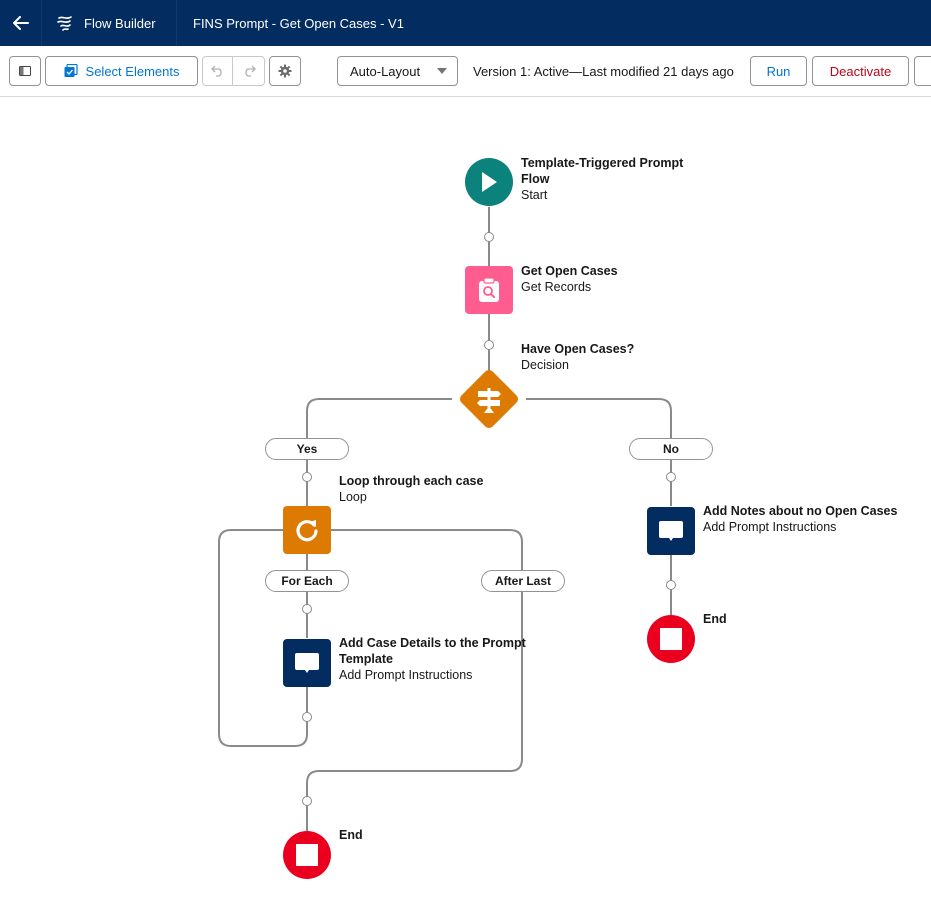  What do you see at coordinates (406, 675) in the screenshot?
I see `add-case-details-subtitle: Add Prompt Instructions` at bounding box center [406, 675].